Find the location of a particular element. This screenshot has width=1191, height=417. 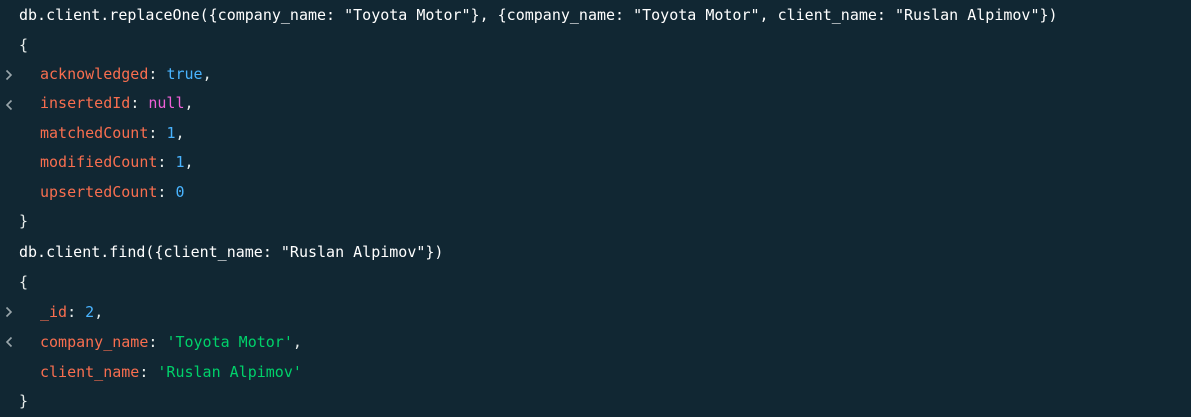

field-key: upsertedCount is located at coordinates (99, 192).